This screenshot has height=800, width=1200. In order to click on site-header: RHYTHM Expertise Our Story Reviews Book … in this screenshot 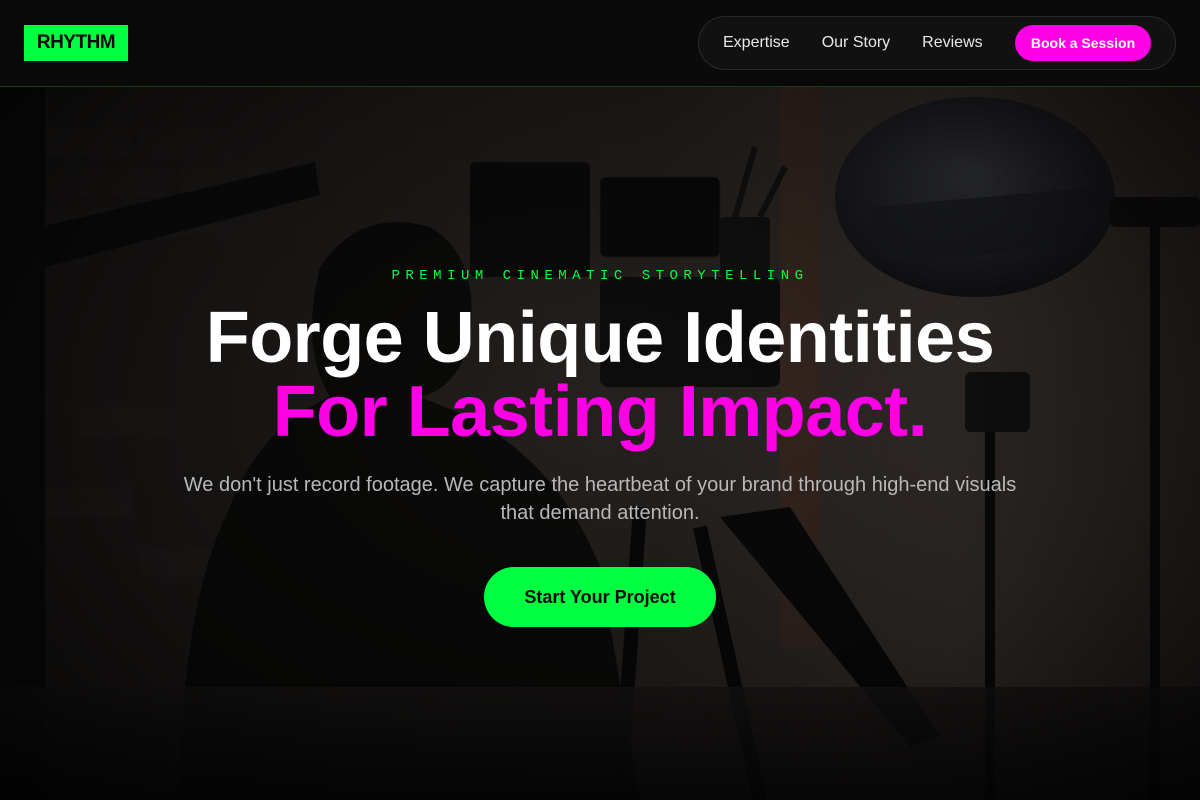, I will do `click(600, 43)`.